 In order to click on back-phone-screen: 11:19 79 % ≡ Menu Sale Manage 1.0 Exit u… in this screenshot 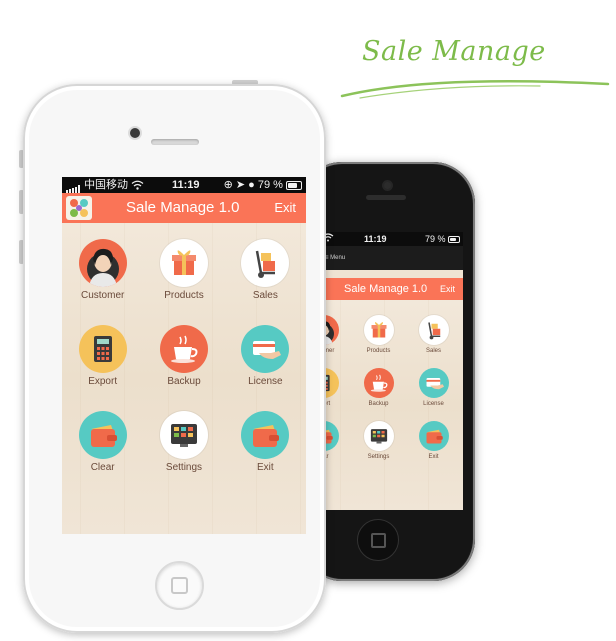, I will do `click(392, 371)`.